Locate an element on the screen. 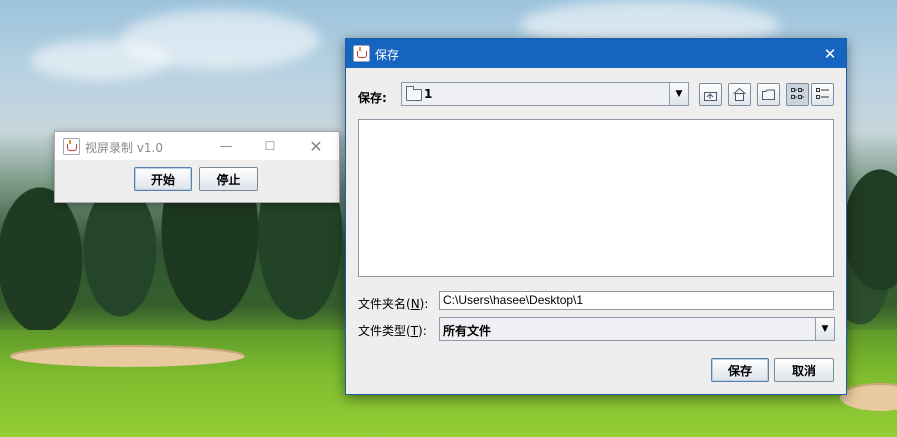 The image size is (897, 437). filetype-combo: 所有文件 ▼ is located at coordinates (637, 329).